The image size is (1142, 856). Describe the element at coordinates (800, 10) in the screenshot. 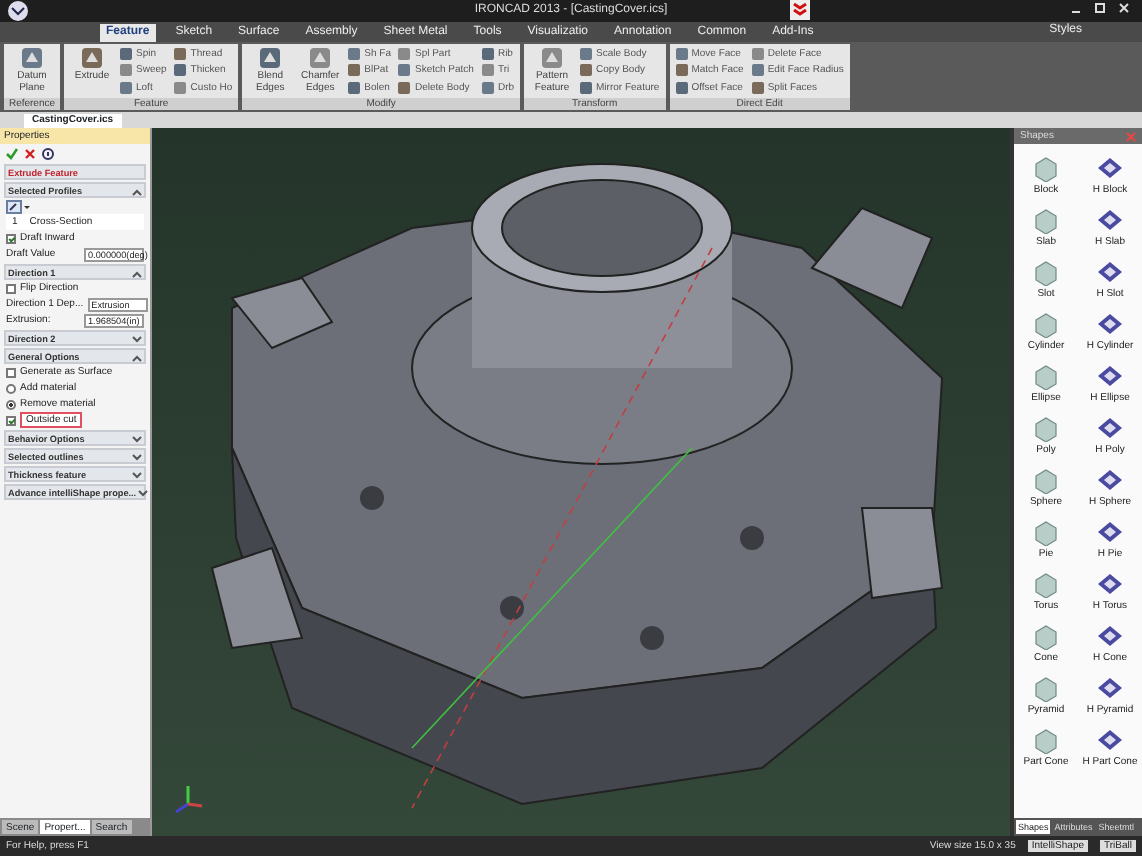

I see `chevron-icon` at that location.